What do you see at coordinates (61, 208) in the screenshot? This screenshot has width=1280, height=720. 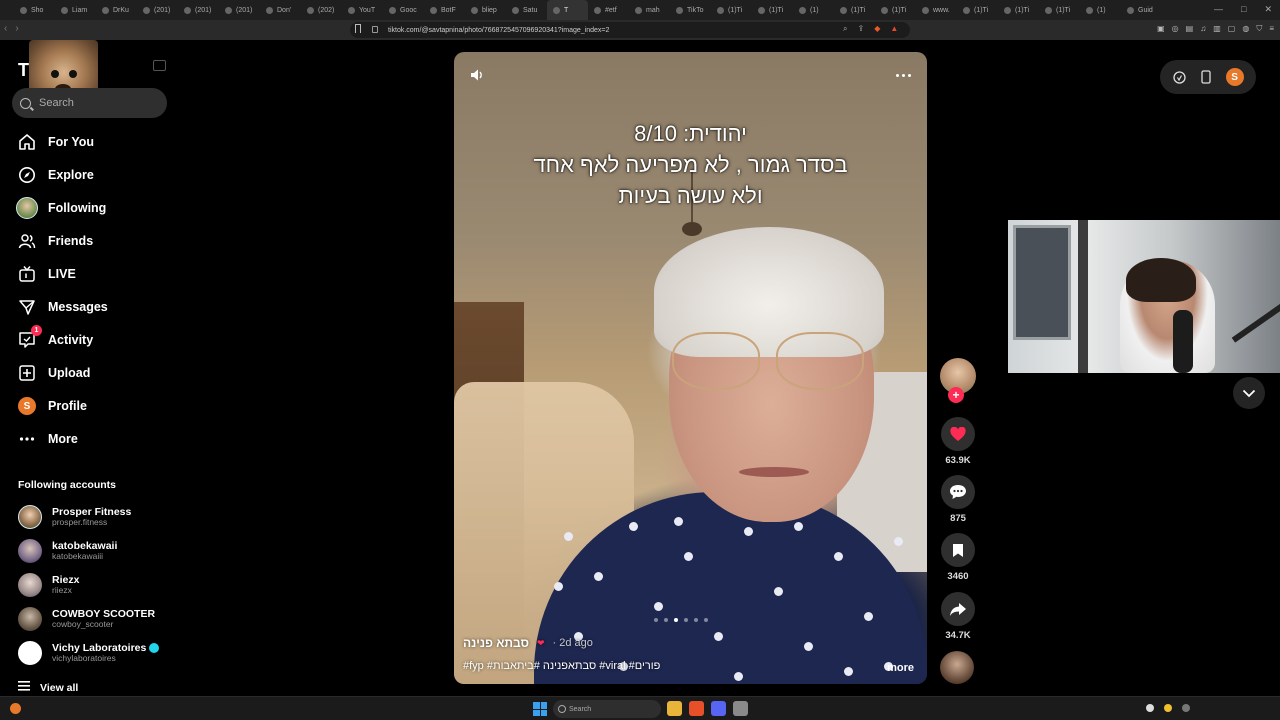 I see `nav-following: Following` at bounding box center [61, 208].